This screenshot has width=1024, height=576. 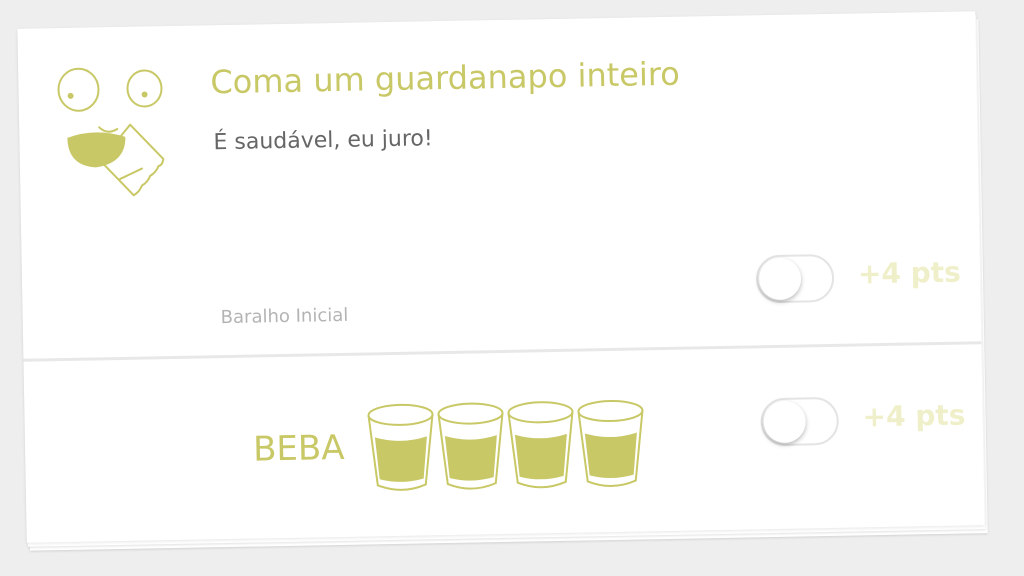 What do you see at coordinates (914, 416) in the screenshot?
I see `drink-points-label: +4 pts` at bounding box center [914, 416].